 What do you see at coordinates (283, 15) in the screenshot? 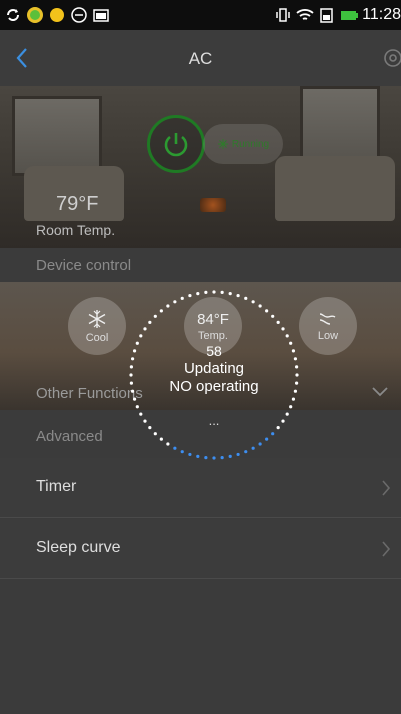
I see `vibrate-icon` at bounding box center [283, 15].